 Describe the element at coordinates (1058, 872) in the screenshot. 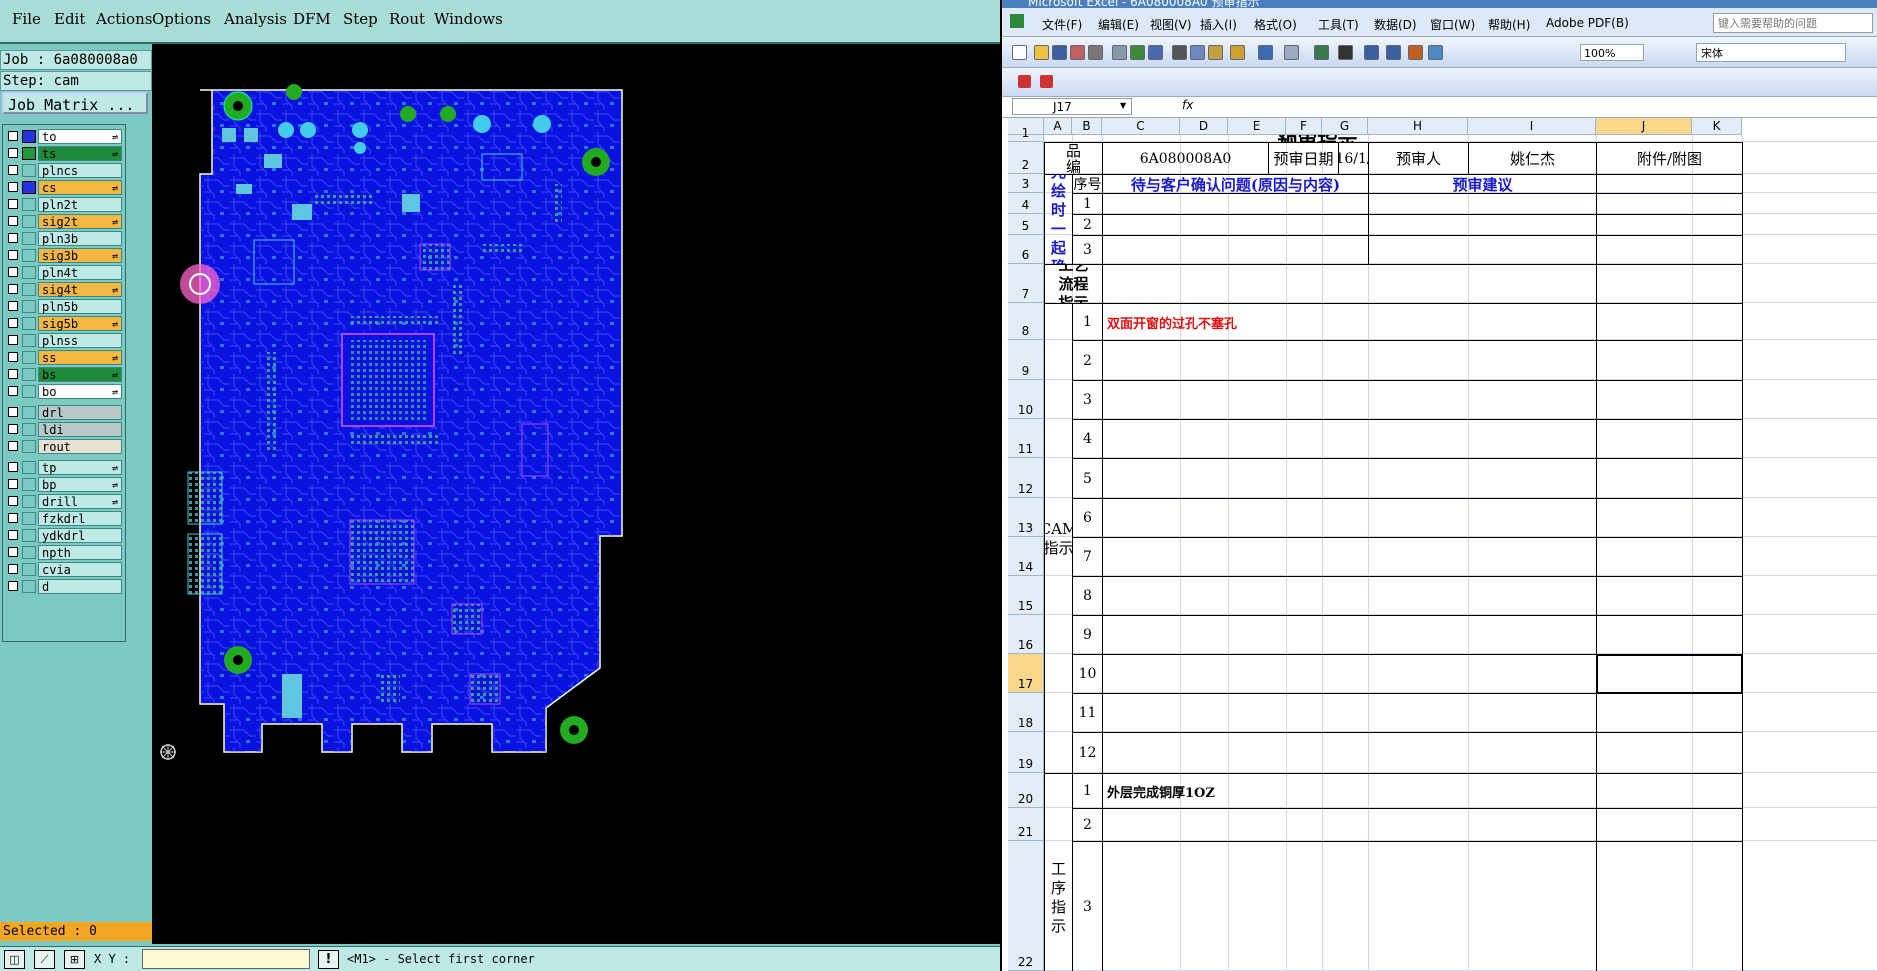

I see `process-step-label: 工序指示` at that location.